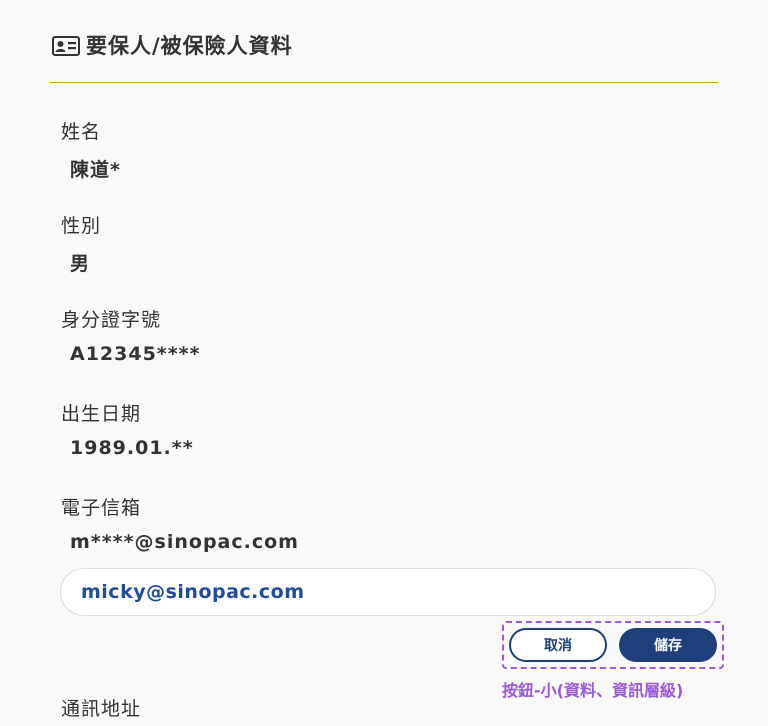  Describe the element at coordinates (81, 132) in the screenshot. I see `name-label: 姓名` at that location.